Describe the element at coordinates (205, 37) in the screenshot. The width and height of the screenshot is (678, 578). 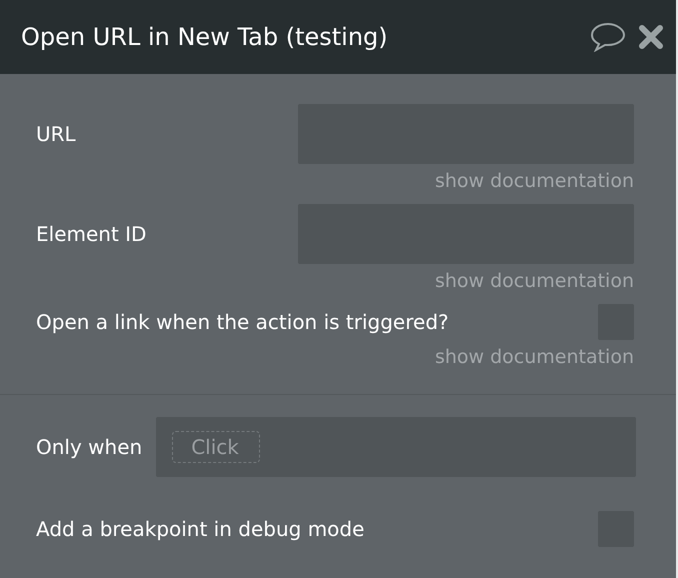
I see `dialog-title: Open URL in New Tab (testing)` at that location.